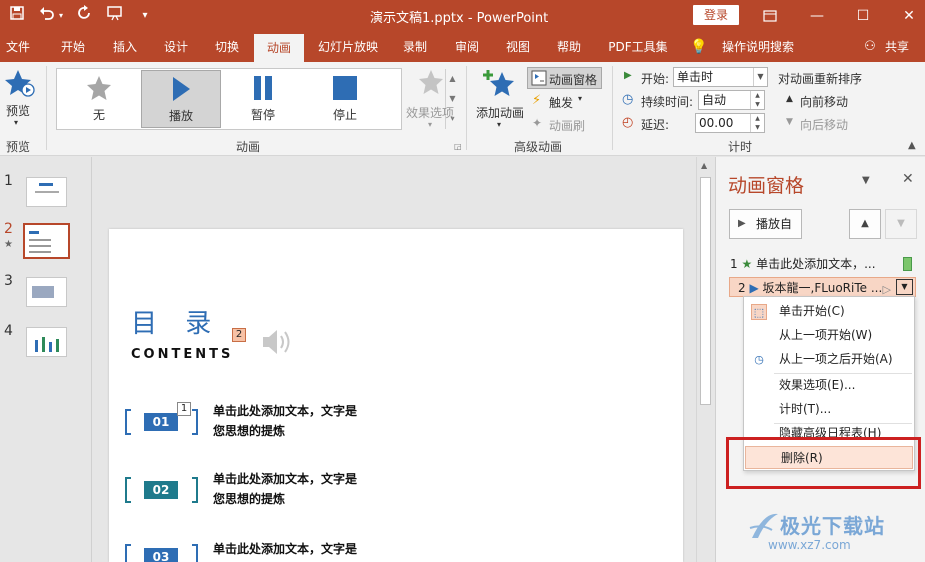 The height and width of the screenshot is (562, 925). Describe the element at coordinates (720, 77) in the screenshot. I see `start-select: 单击时 ▼` at that location.